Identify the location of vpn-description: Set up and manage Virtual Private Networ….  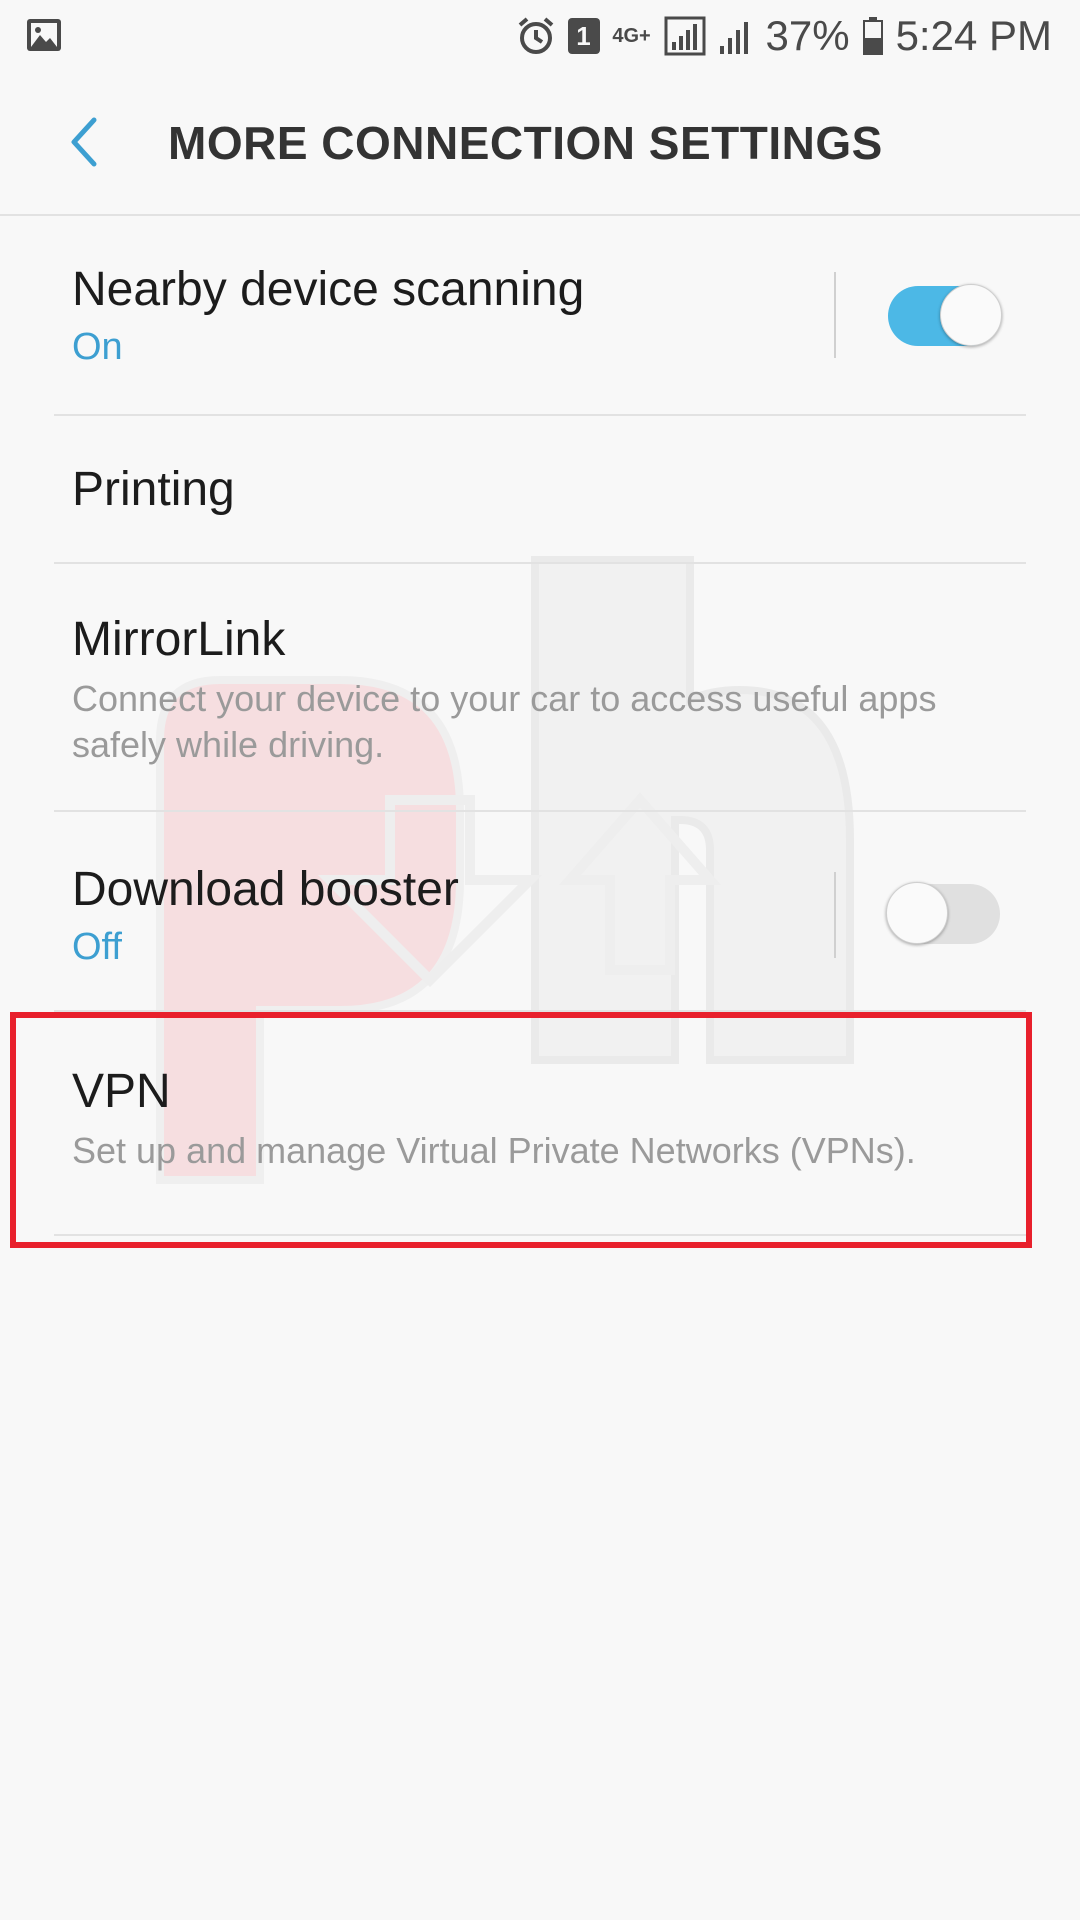
(494, 1150).